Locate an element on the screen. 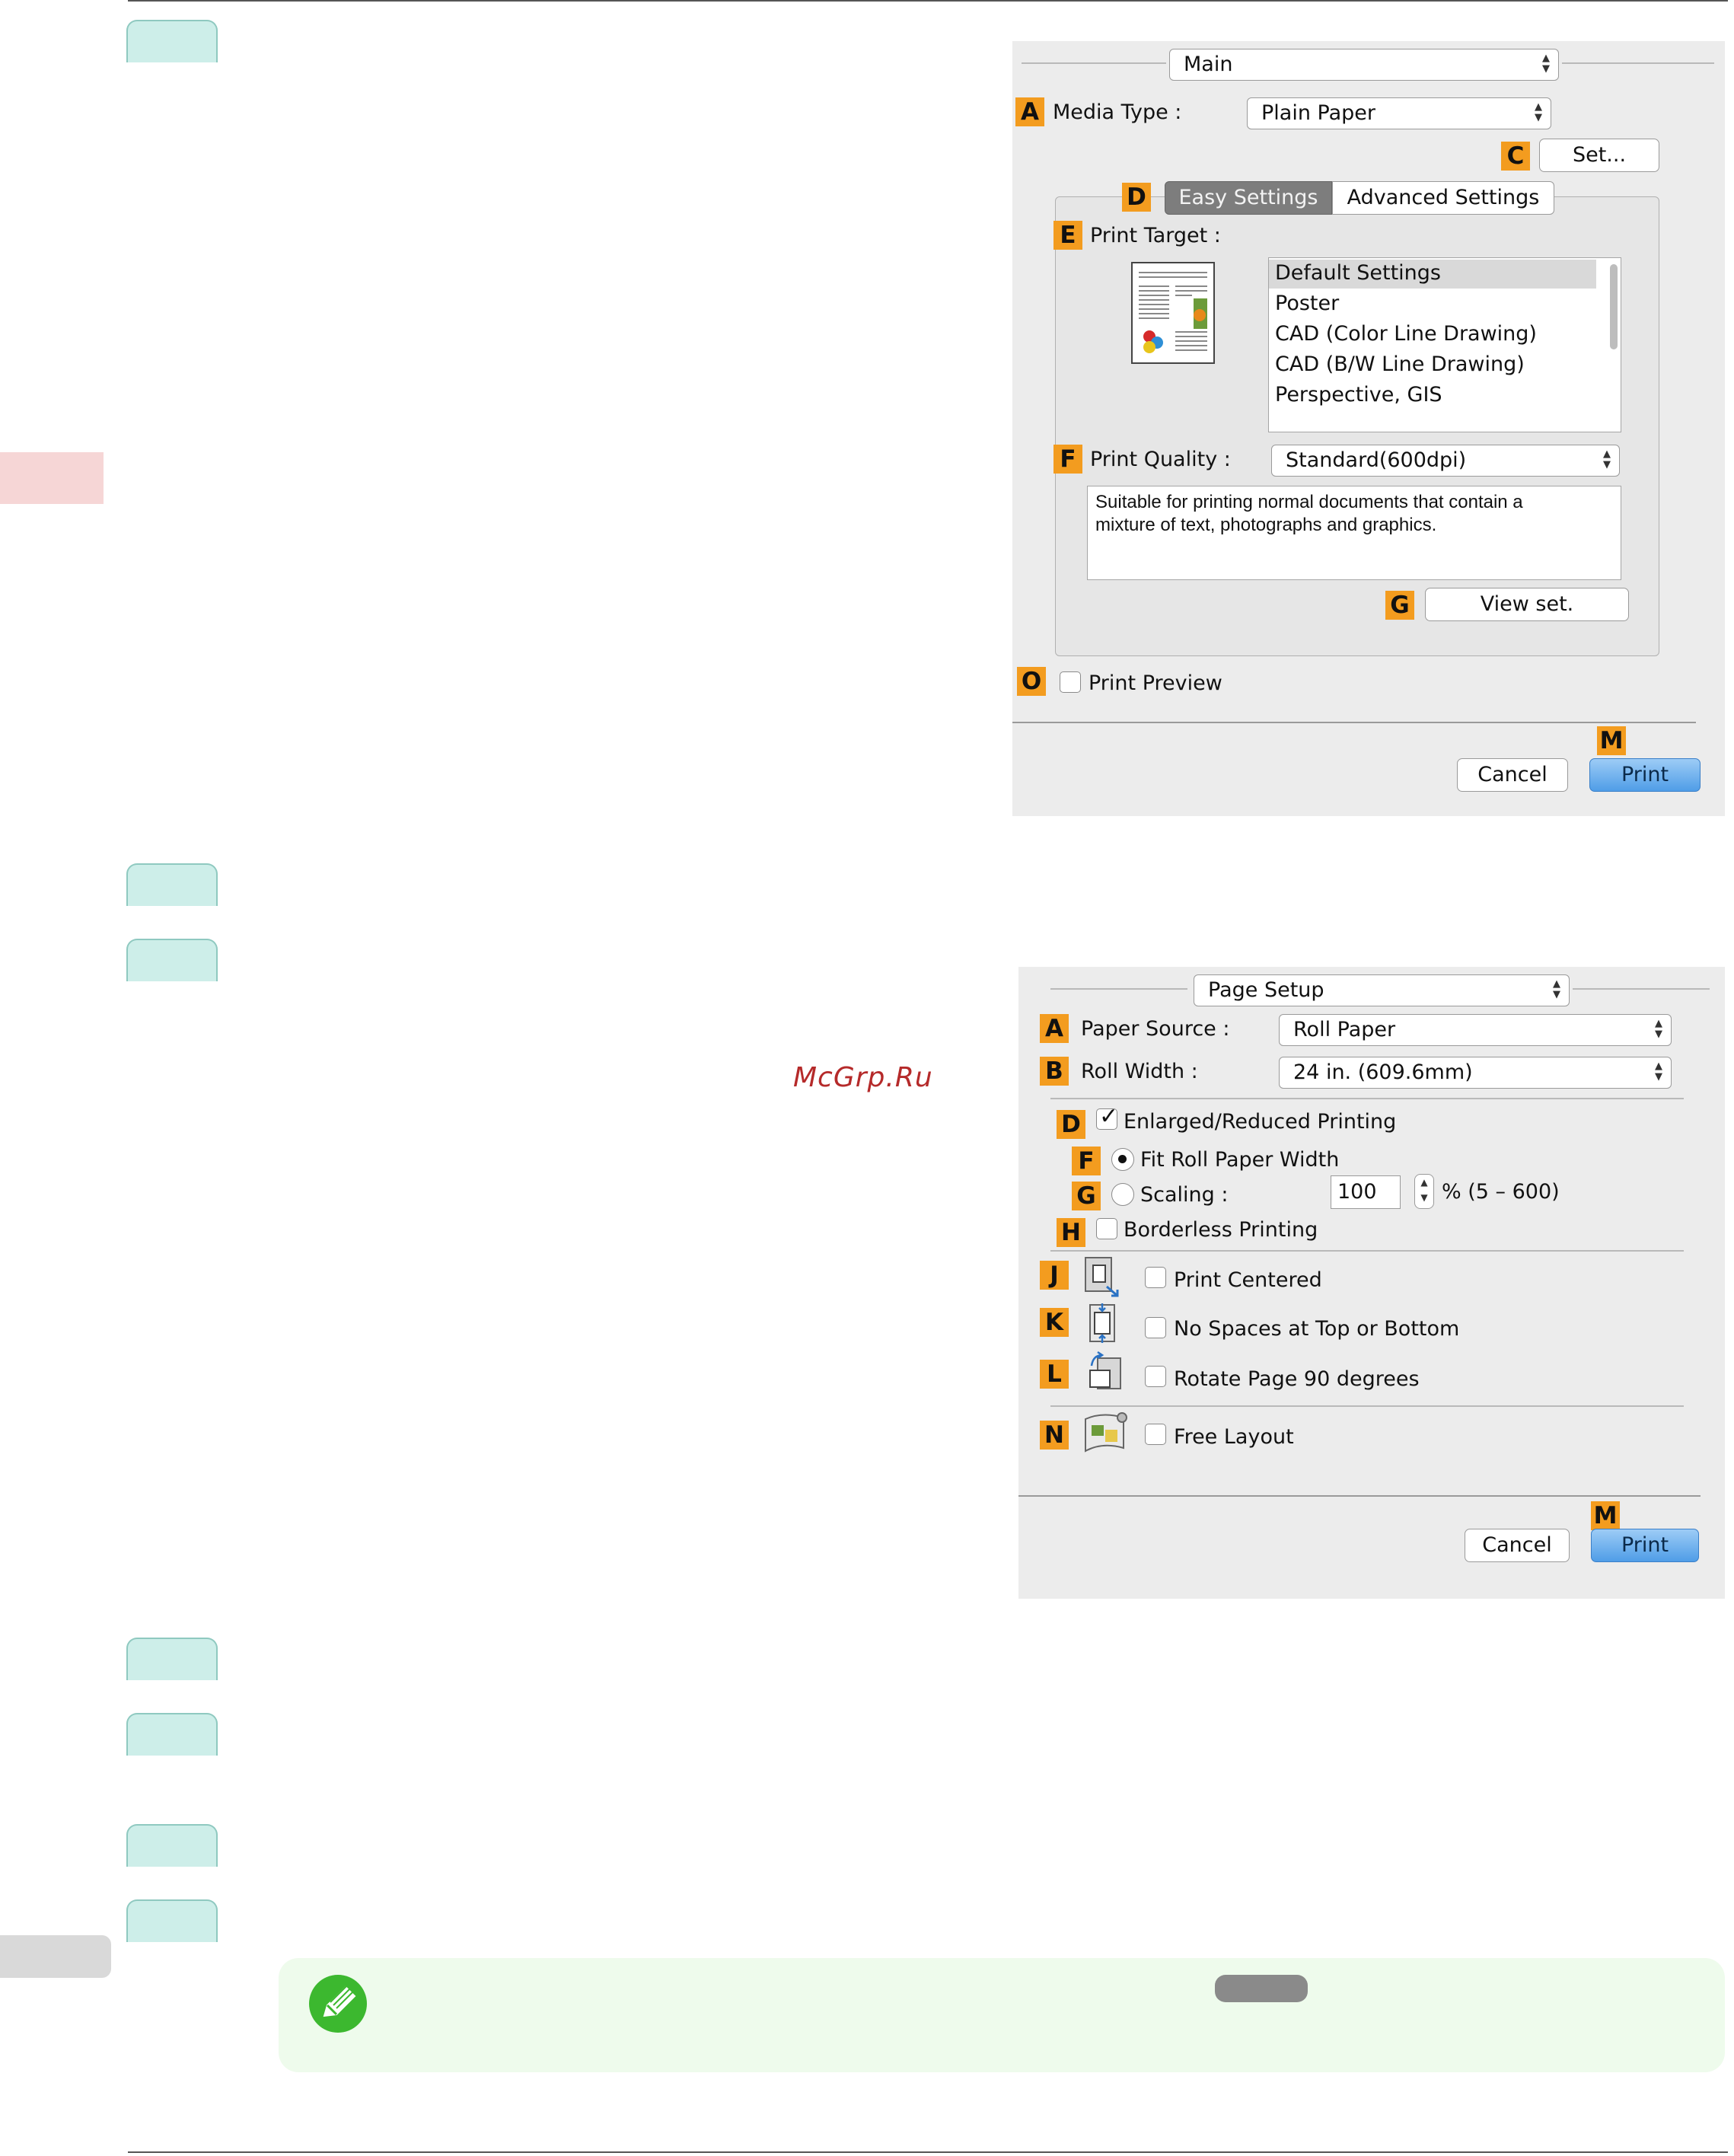  list-item: CAD (B/W Line Drawing) is located at coordinates (1400, 364).